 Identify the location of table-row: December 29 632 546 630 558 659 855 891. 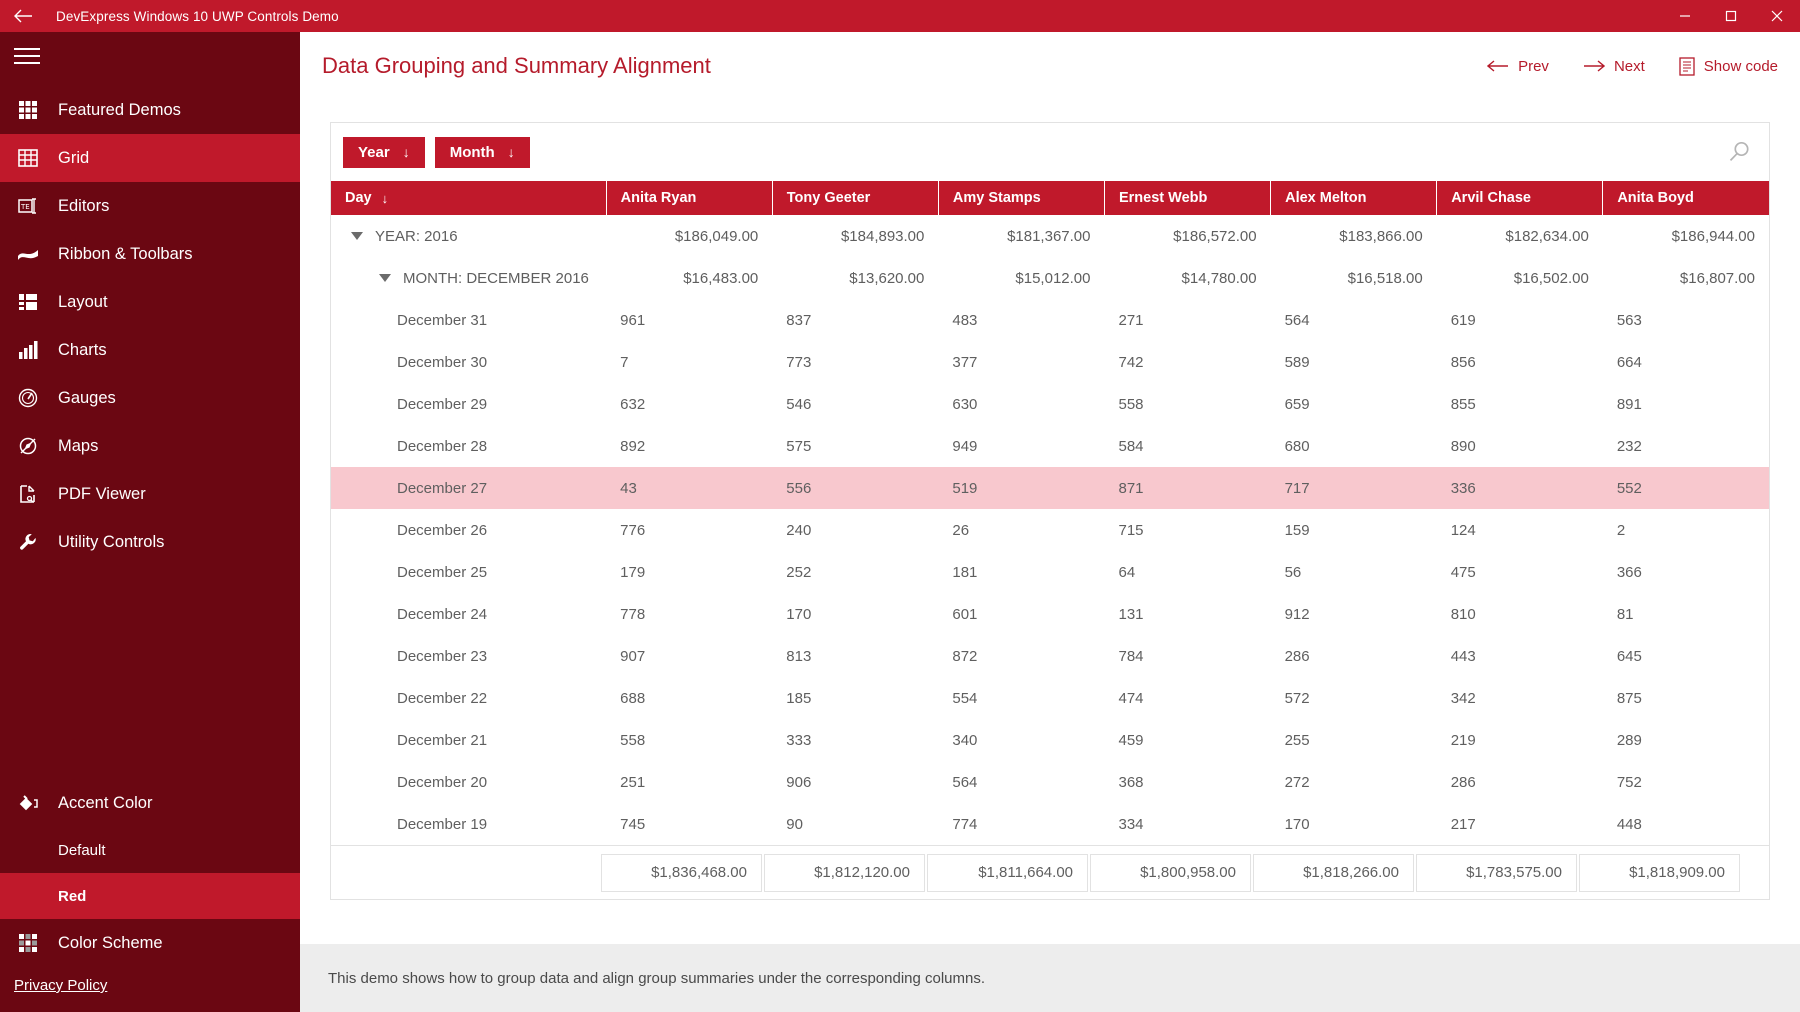
(1050, 404).